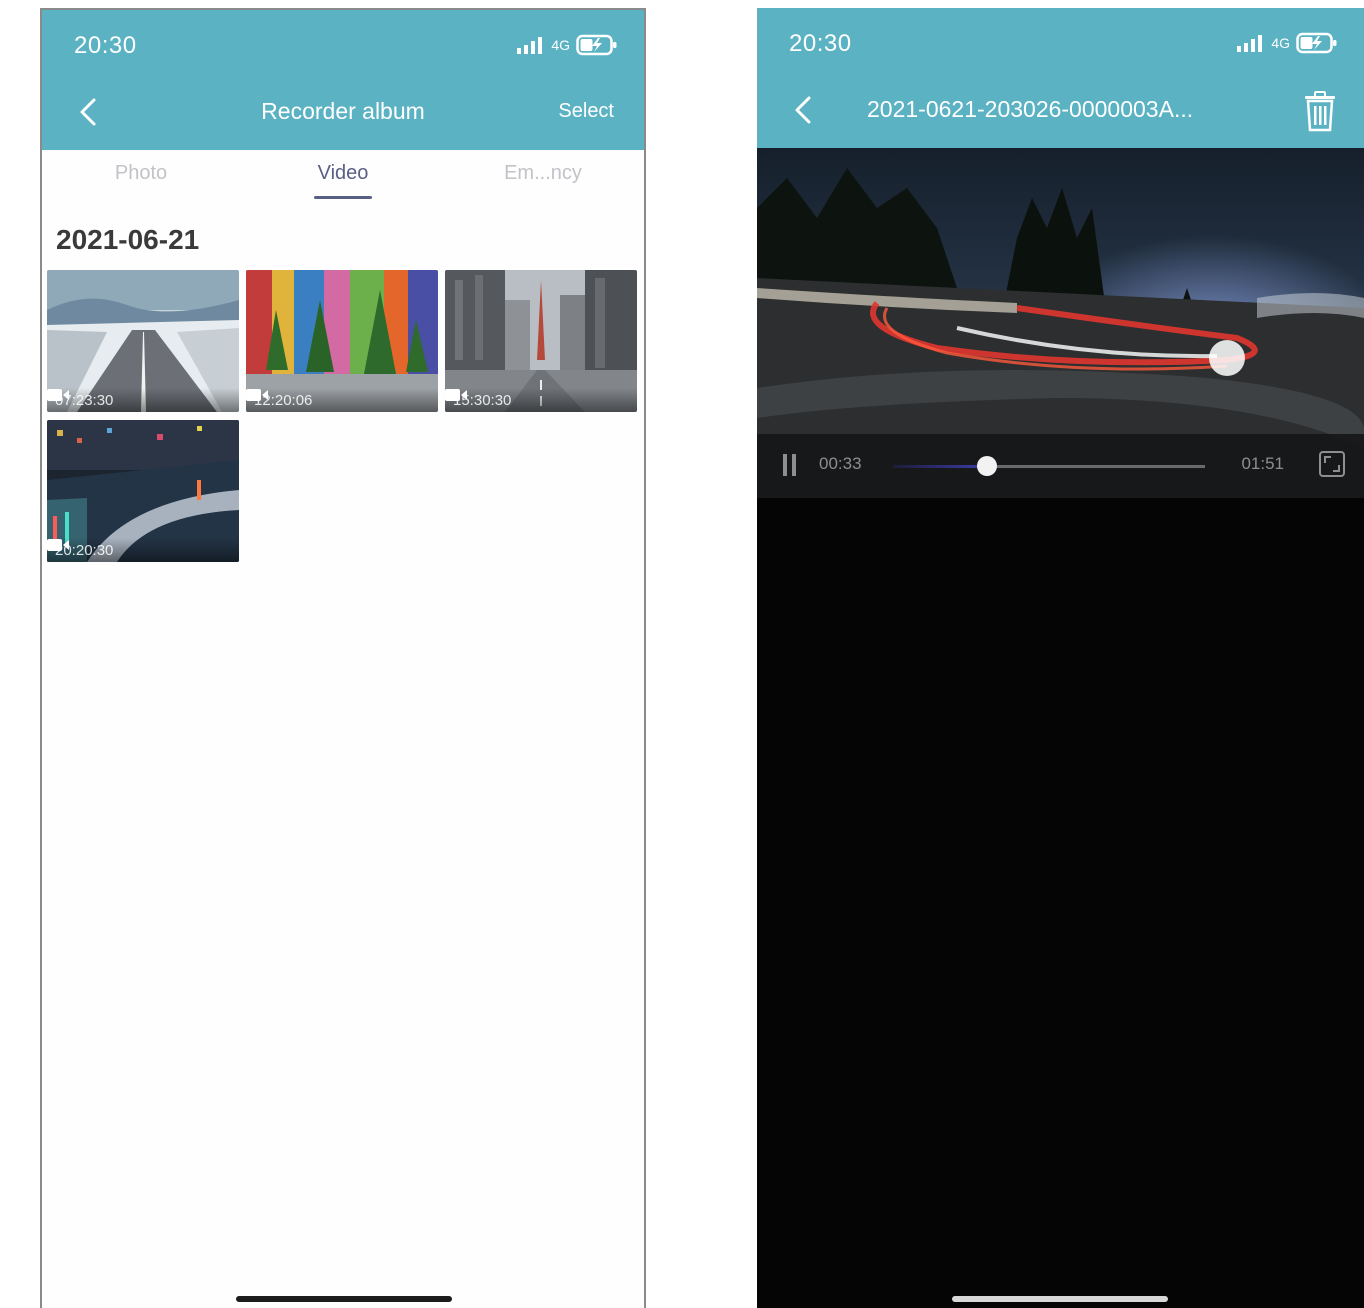  What do you see at coordinates (1049, 466) in the screenshot?
I see `progress-slider` at bounding box center [1049, 466].